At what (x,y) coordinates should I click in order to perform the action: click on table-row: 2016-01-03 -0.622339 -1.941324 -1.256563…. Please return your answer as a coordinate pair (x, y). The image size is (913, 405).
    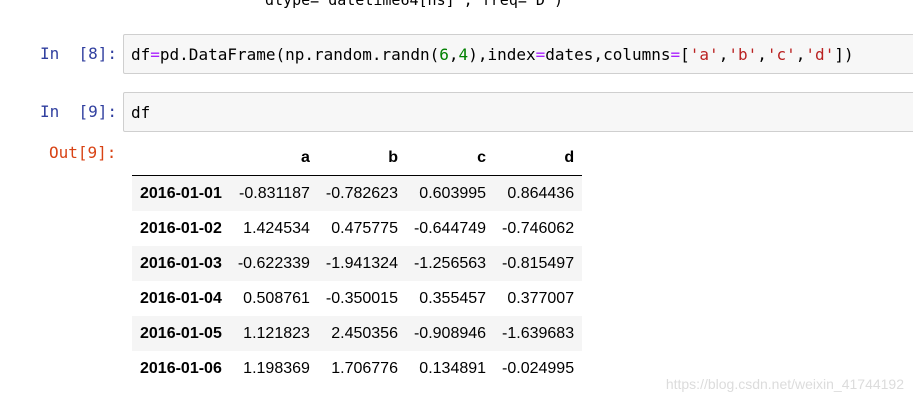
    Looking at the image, I should click on (357, 263).